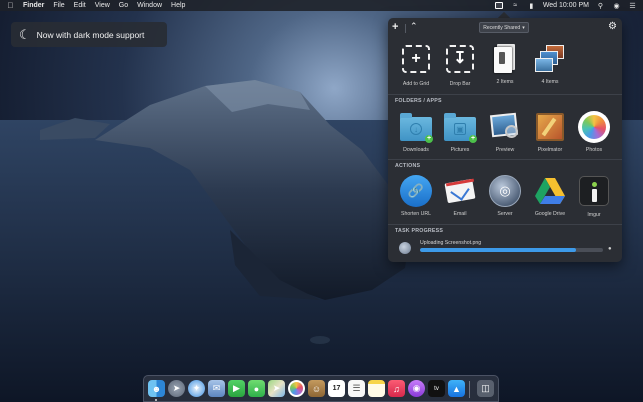 This screenshot has height=402, width=643. I want to click on tv-icon: tv, so click(436, 388).